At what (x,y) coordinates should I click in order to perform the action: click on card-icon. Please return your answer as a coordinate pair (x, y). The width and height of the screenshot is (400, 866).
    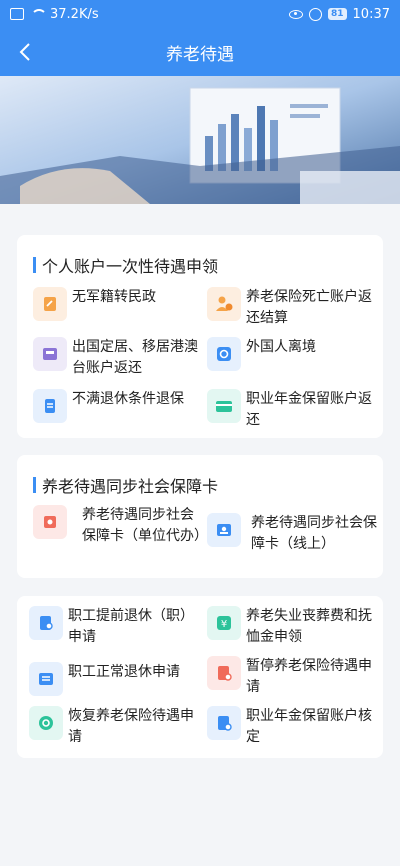
    Looking at the image, I should click on (224, 406).